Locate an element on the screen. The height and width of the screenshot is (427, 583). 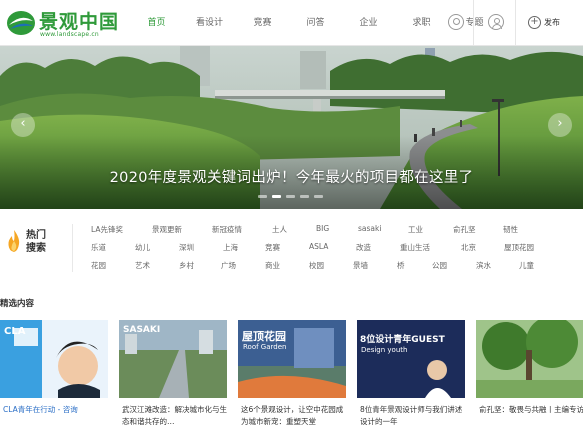
keyword-link: sasaki is located at coordinates (369, 228).